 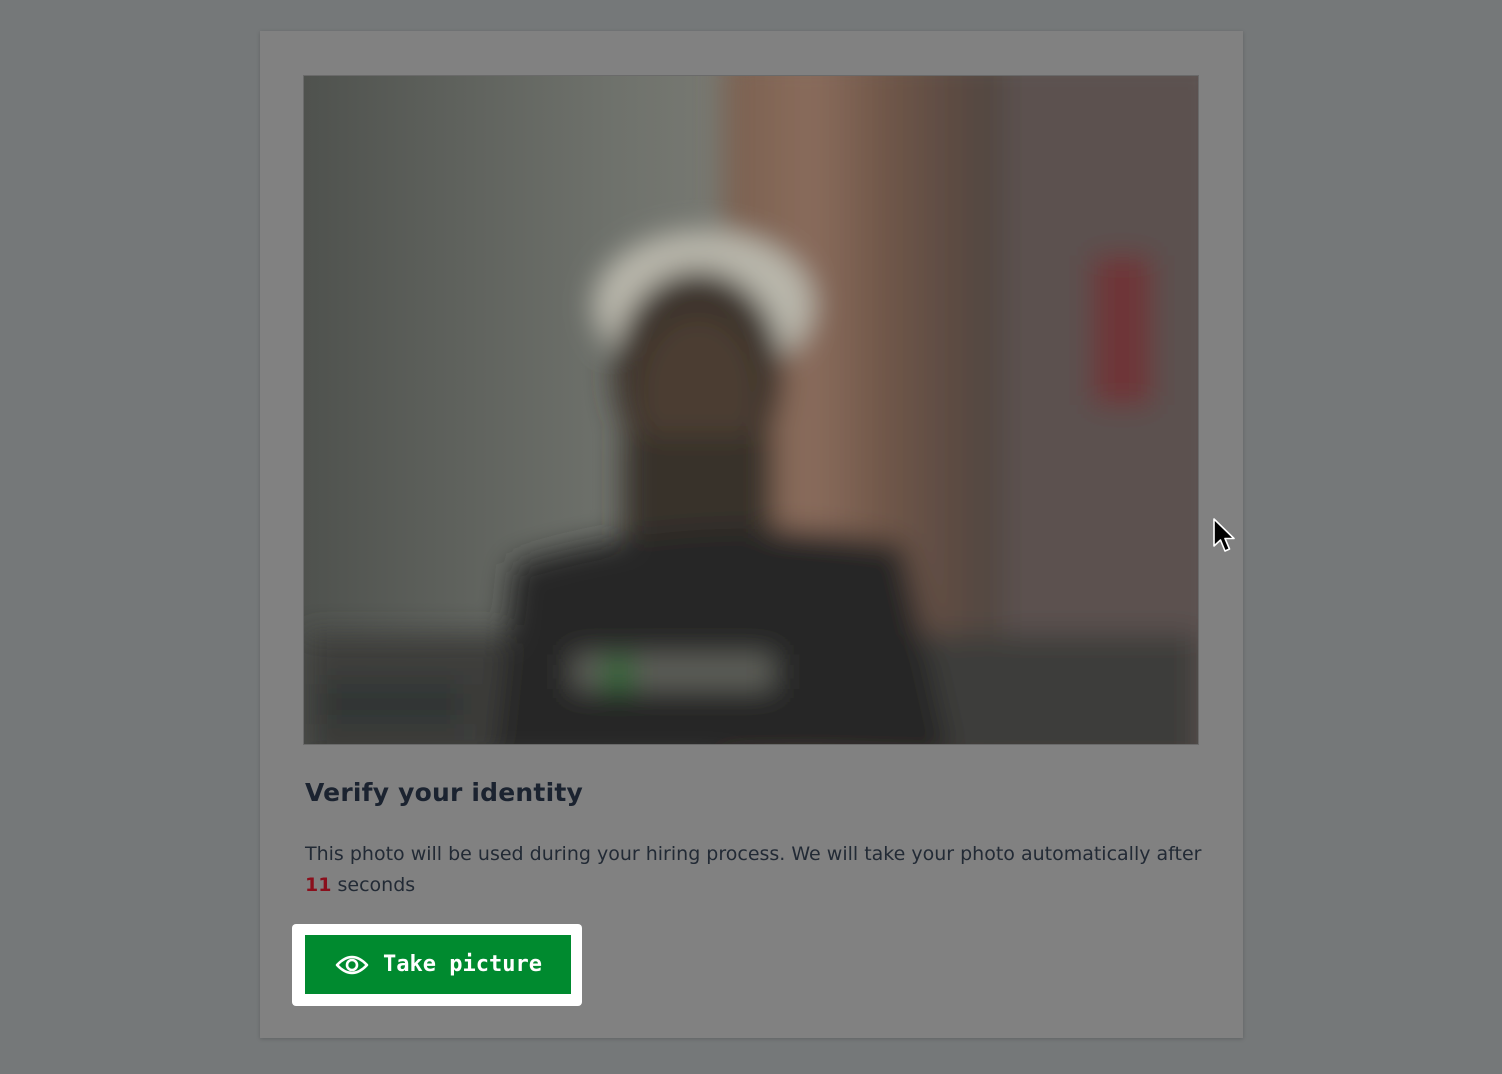 I want to click on take-picture-button: Take picture, so click(x=438, y=964).